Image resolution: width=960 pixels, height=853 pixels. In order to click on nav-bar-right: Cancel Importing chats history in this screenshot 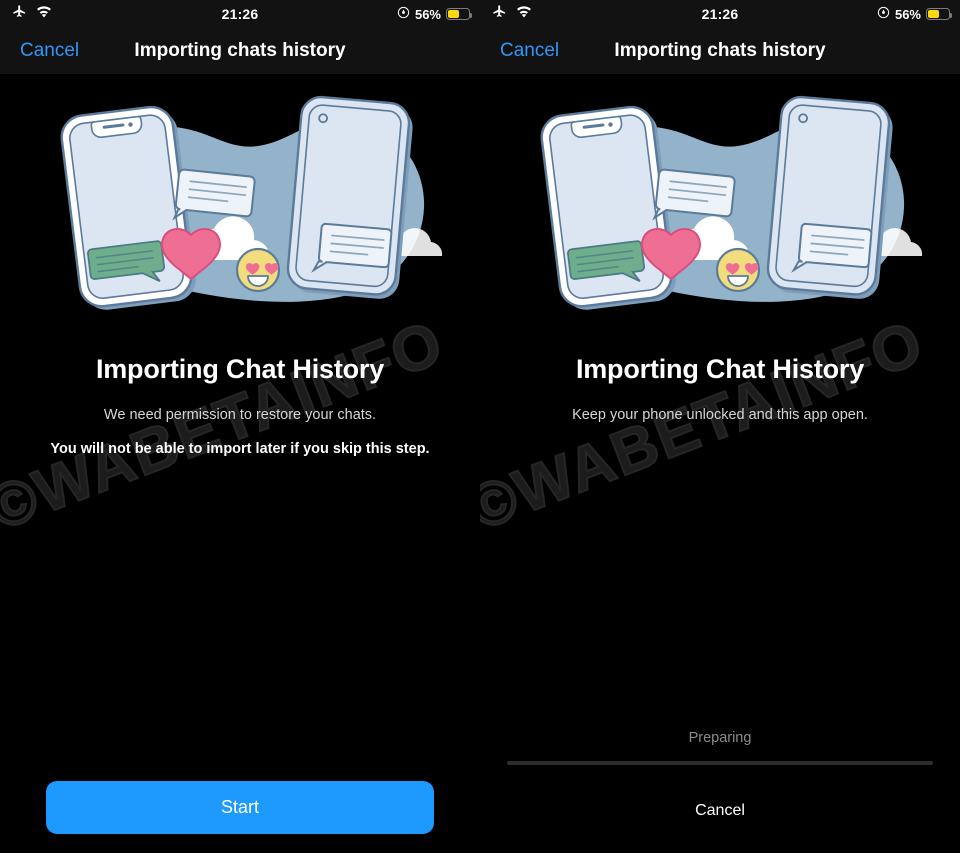, I will do `click(720, 51)`.